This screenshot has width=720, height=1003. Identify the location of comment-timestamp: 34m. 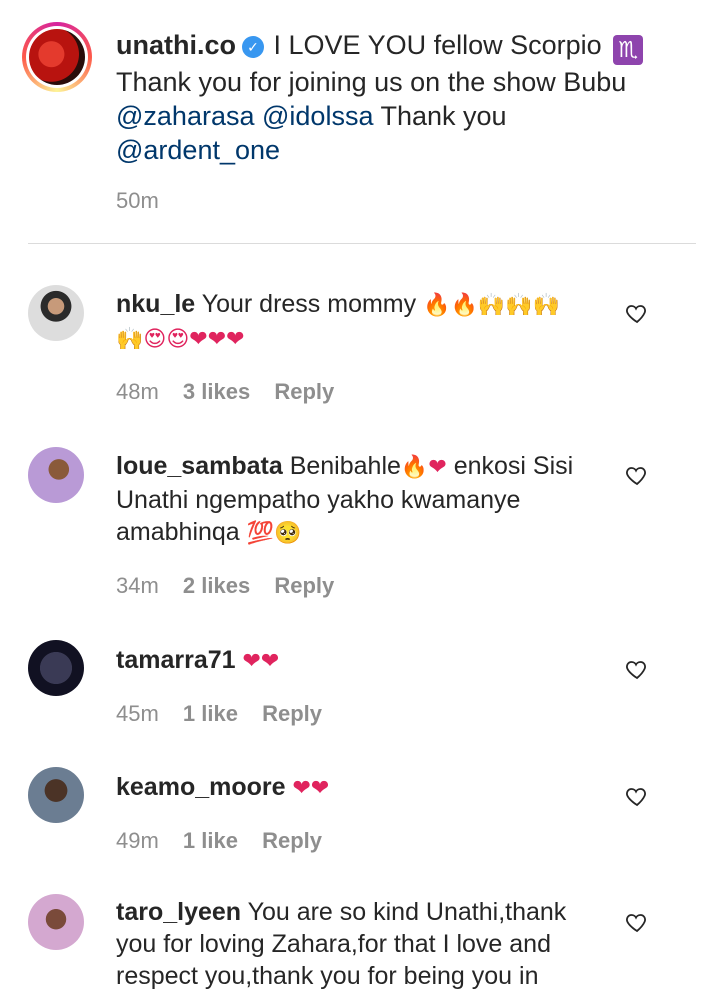
(137, 585).